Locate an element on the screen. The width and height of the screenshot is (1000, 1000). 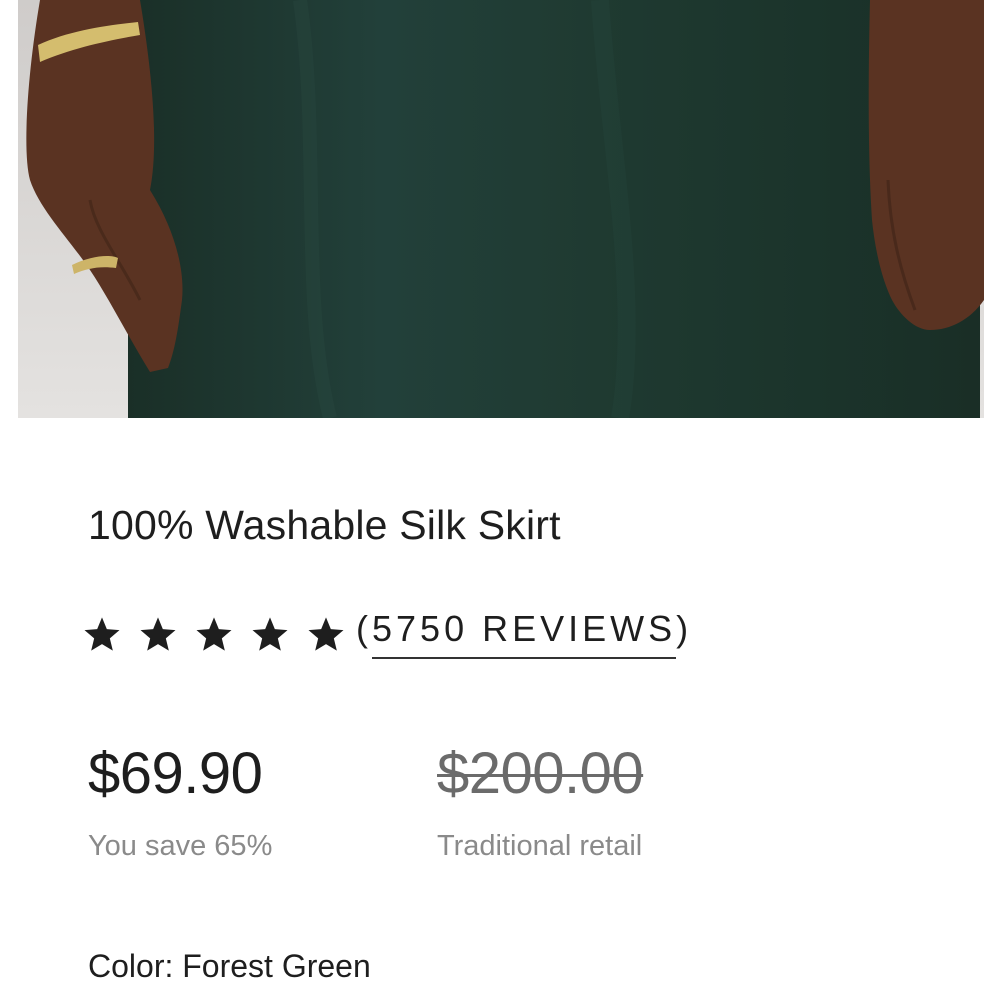
reviews-link: (5750 REVIEWS) is located at coordinates (524, 633).